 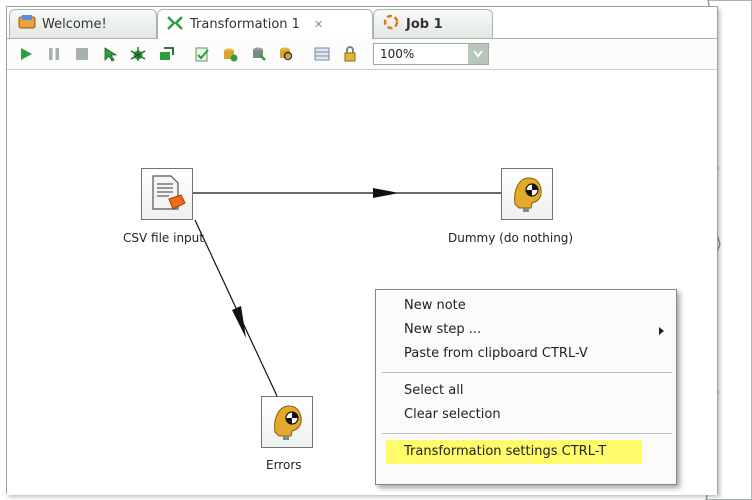 What do you see at coordinates (322, 54) in the screenshot?
I see `show-results-icon` at bounding box center [322, 54].